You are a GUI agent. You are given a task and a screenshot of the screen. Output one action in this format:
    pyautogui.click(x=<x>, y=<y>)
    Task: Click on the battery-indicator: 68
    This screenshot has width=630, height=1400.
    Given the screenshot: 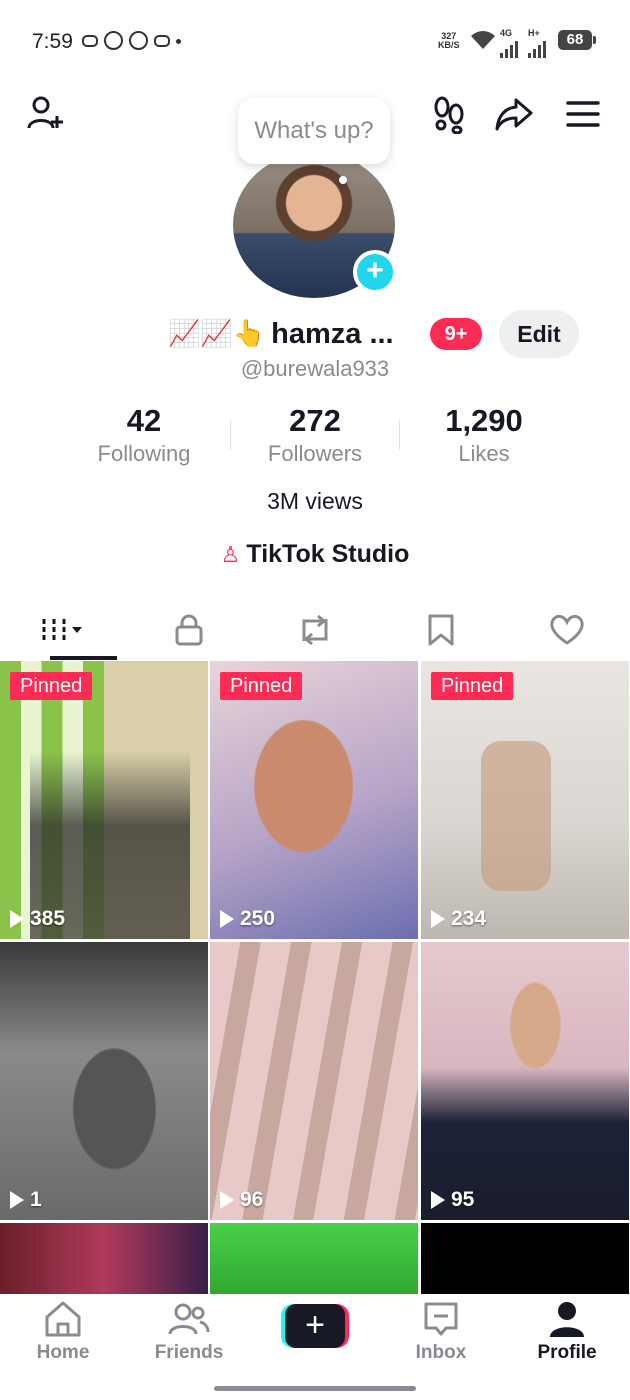 What is the action you would take?
    pyautogui.click(x=577, y=40)
    